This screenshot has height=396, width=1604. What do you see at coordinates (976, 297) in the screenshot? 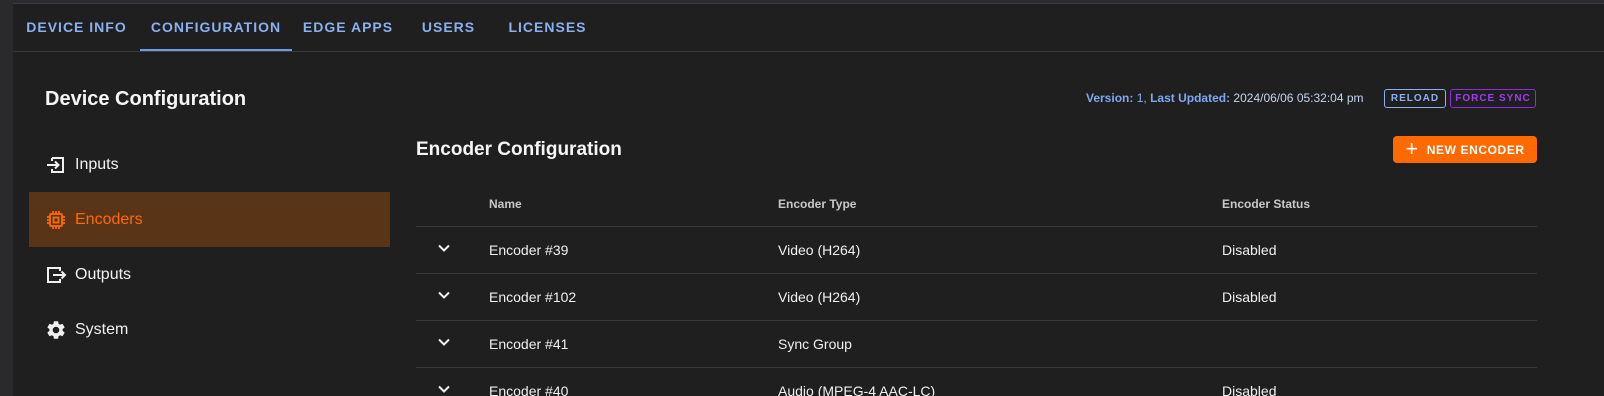
I see `table-row: Encoder #102 Video (H264) Disabled` at bounding box center [976, 297].